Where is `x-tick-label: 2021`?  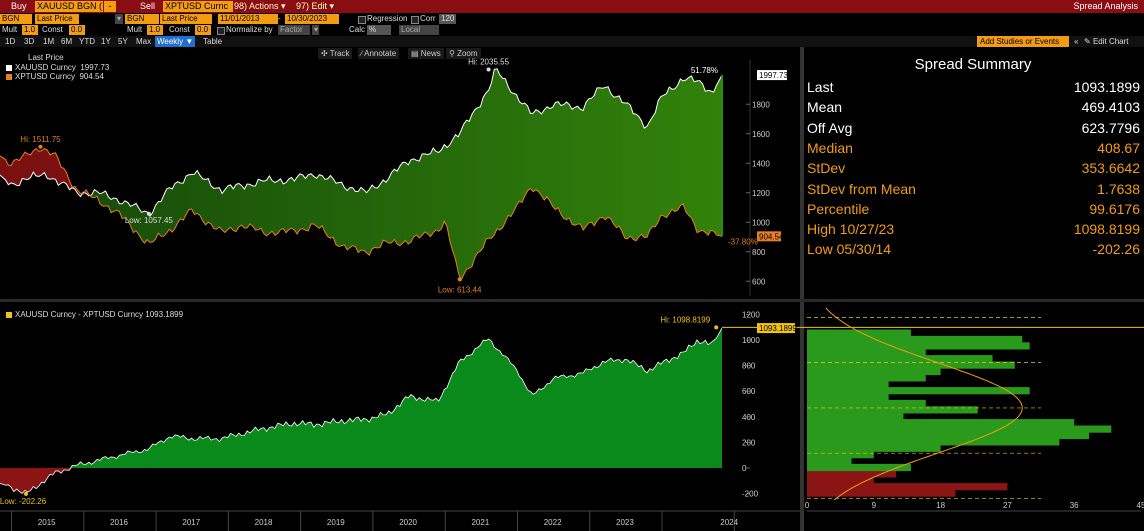 x-tick-label: 2021 is located at coordinates (480, 522).